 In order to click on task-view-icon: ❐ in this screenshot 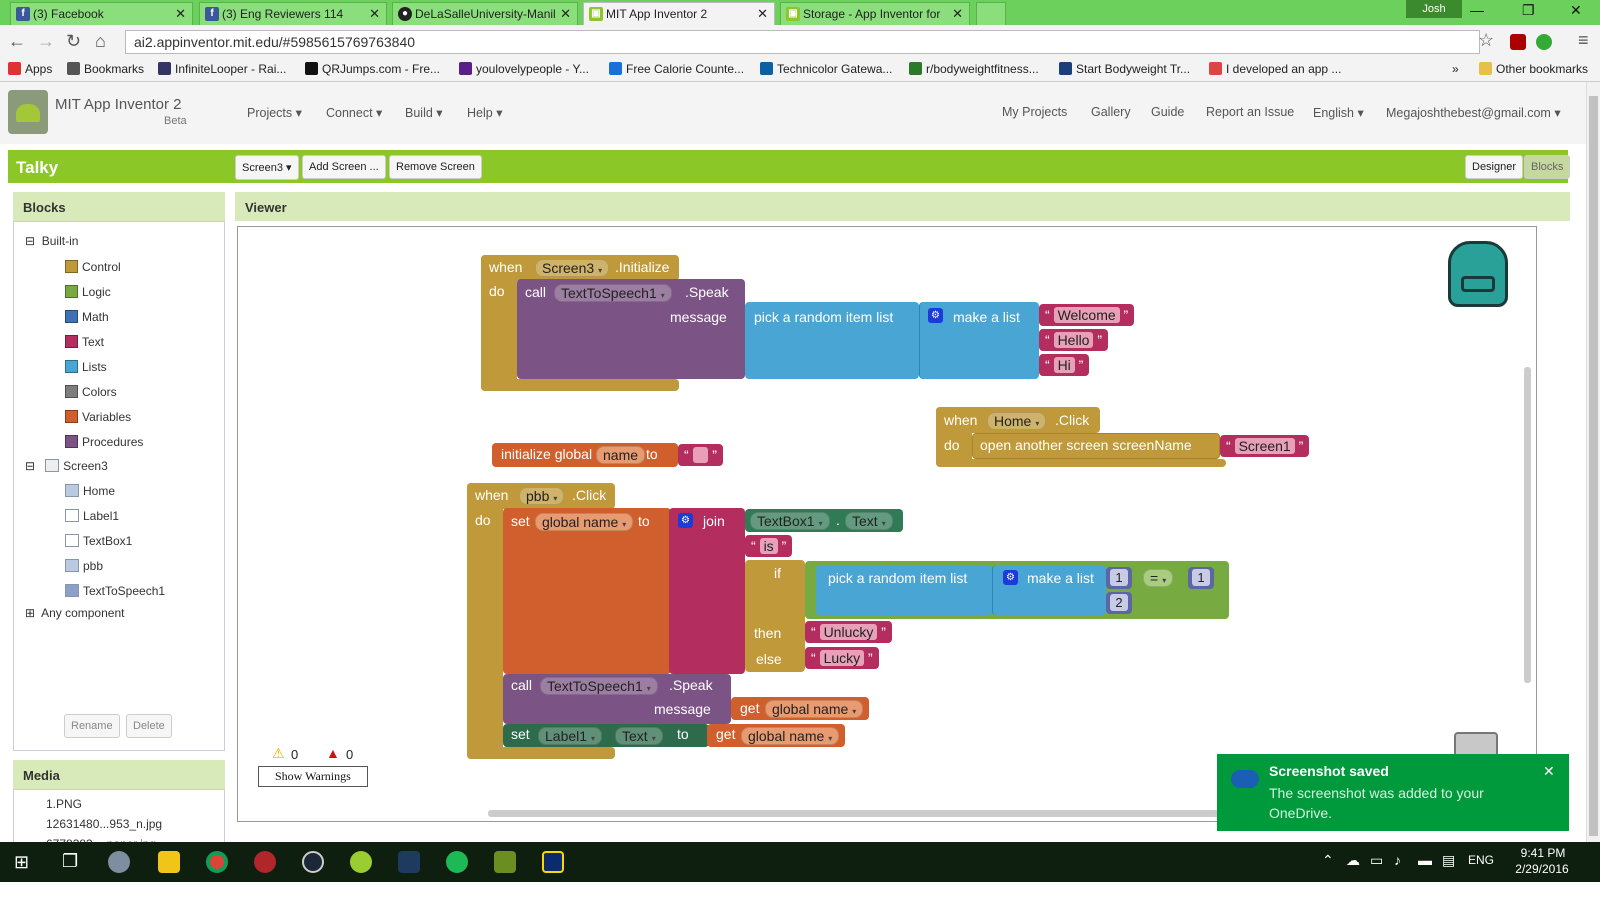, I will do `click(70, 861)`.